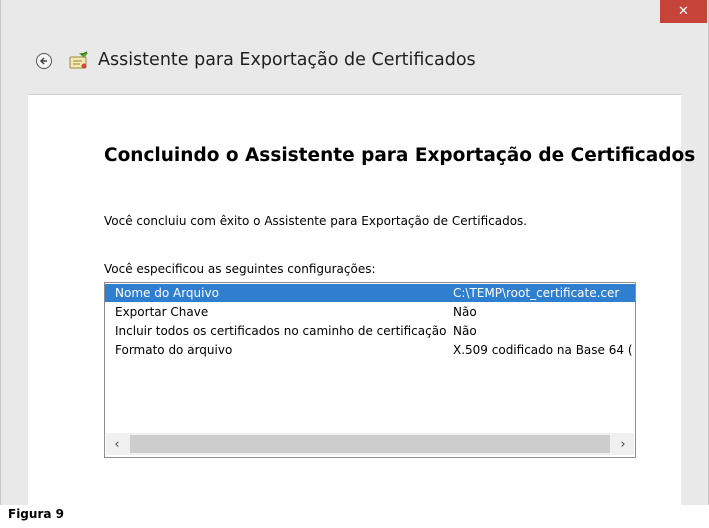 This screenshot has height=528, width=709. Describe the element at coordinates (536, 293) in the screenshot. I see `setting-value: C:\TEMP\root_certificate.cer` at that location.